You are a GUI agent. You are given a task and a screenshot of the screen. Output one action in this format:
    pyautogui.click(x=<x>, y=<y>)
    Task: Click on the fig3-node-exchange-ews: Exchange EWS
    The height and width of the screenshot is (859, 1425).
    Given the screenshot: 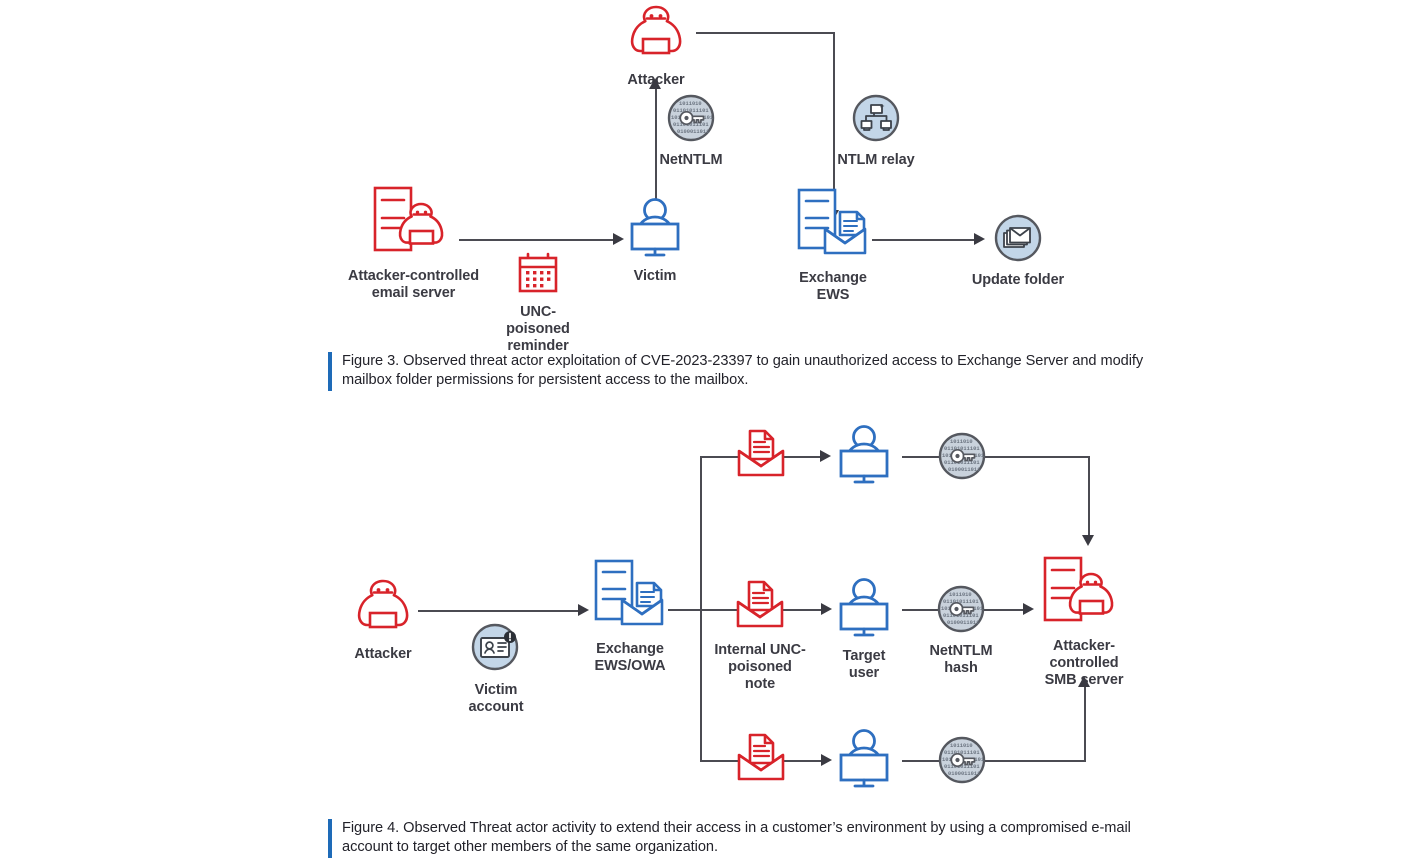 What is the action you would take?
    pyautogui.click(x=833, y=246)
    